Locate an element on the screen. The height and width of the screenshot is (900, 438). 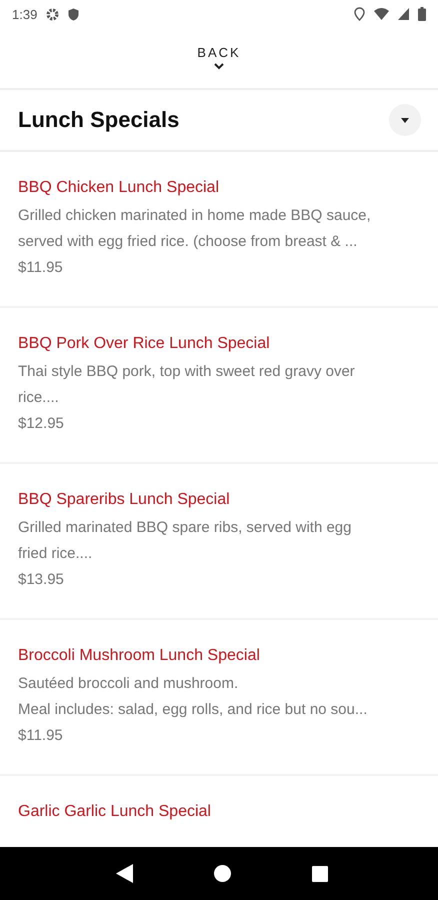
section-title: Lunch Specials is located at coordinates (99, 120).